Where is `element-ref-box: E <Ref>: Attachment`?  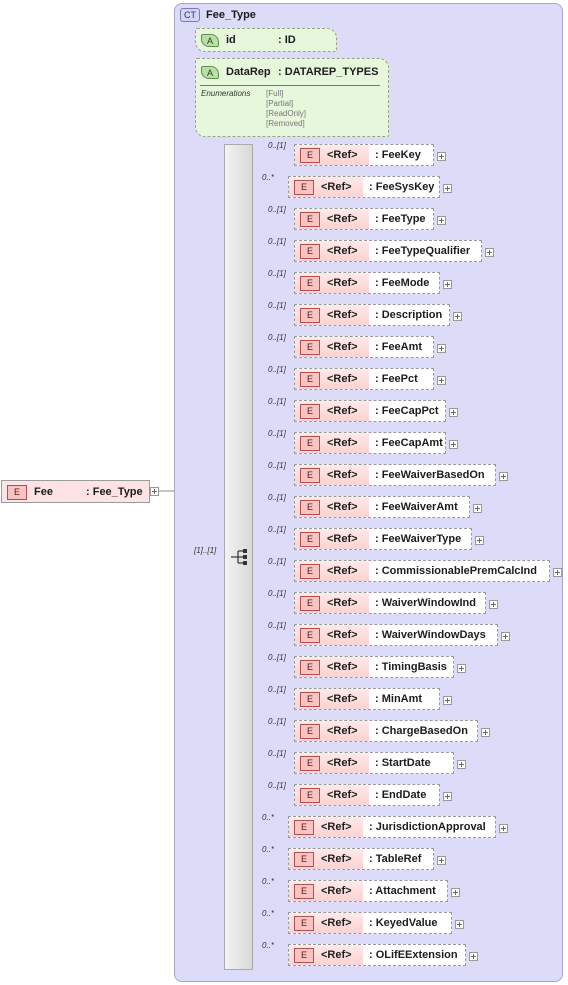
element-ref-box: E <Ref>: Attachment is located at coordinates (368, 891).